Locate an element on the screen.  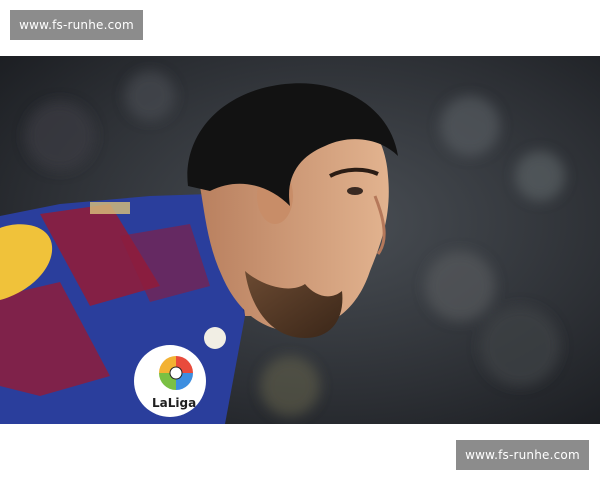
badge-text: LaLiga is located at coordinates (174, 403).